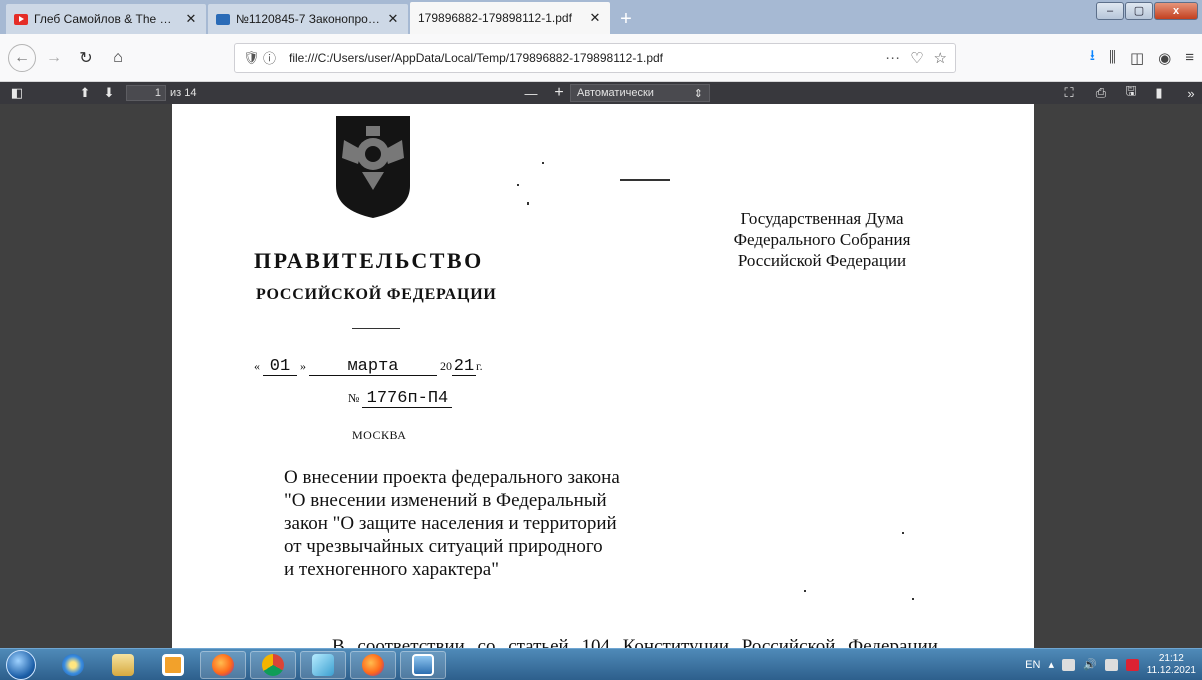 This screenshot has width=1202, height=680. I want to click on library-icon: ⫼, so click(1112, 57).